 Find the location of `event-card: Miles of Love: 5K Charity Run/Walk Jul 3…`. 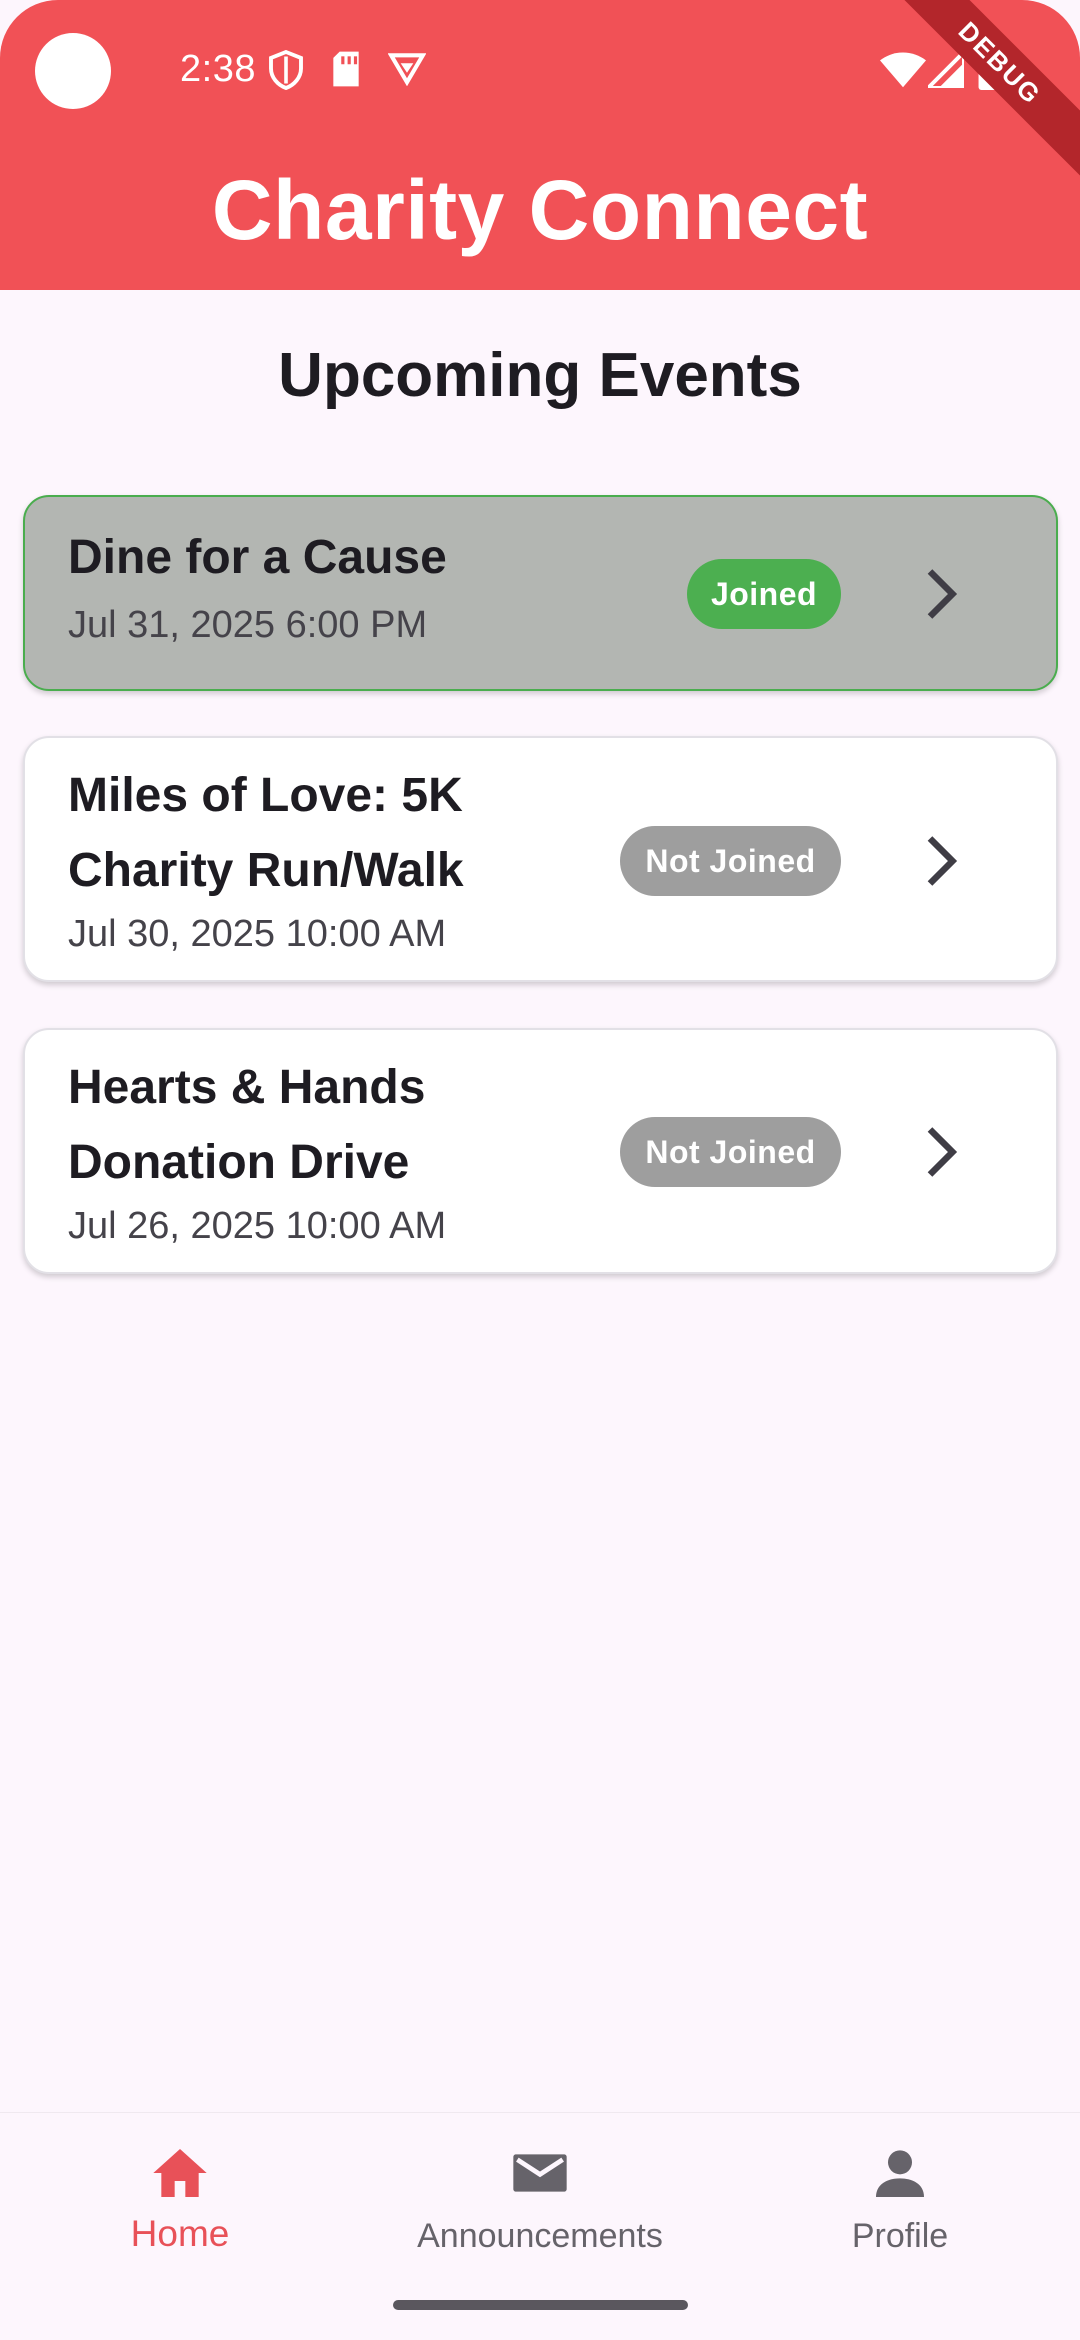

event-card: Miles of Love: 5K Charity Run/Walk Jul 3… is located at coordinates (540, 859).